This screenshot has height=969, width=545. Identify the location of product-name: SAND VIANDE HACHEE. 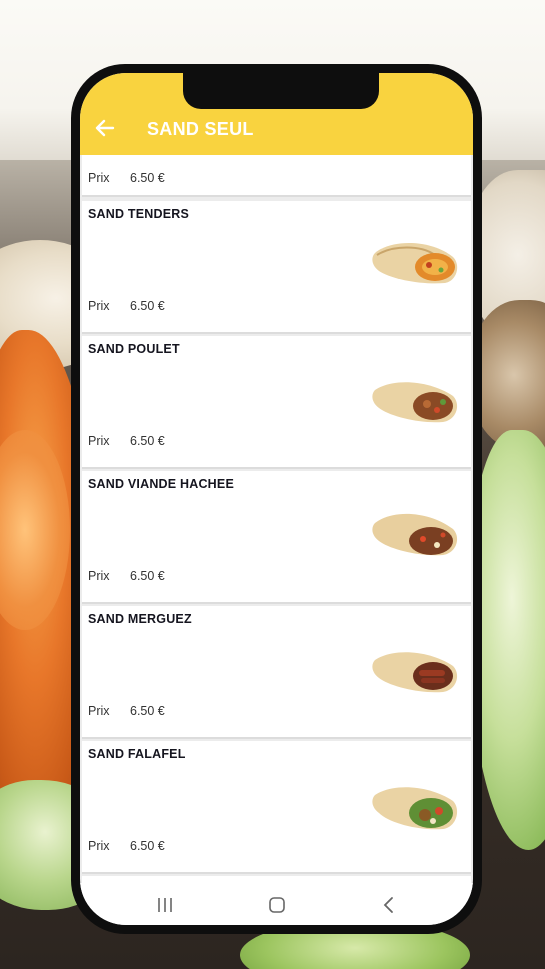
(161, 484).